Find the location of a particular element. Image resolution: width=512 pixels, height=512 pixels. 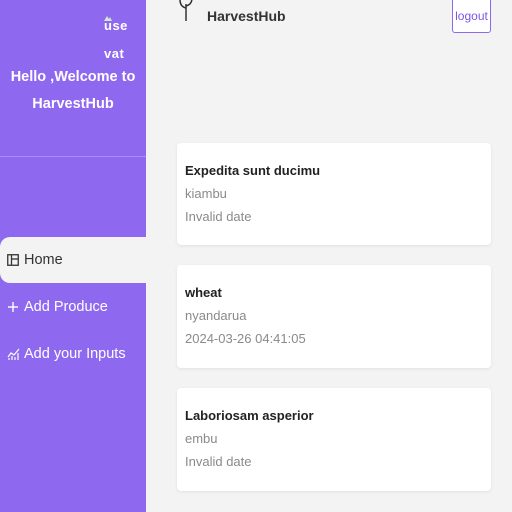

sidebar-item-label: Add Produce is located at coordinates (66, 307).